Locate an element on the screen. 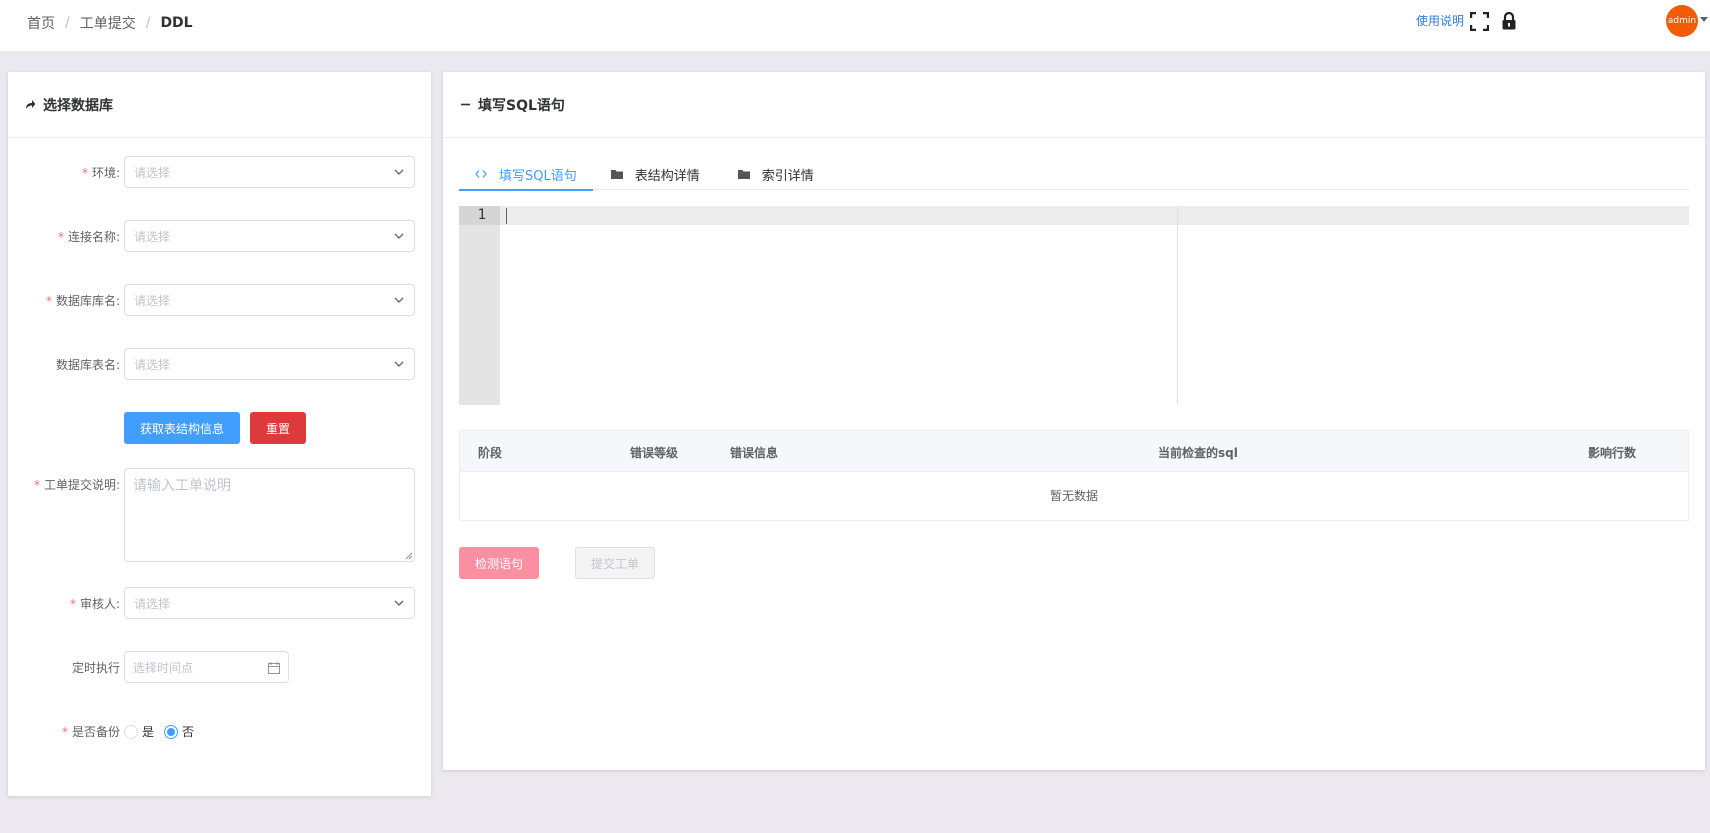 This screenshot has width=1710, height=833. submit-ticket-button: 提交工单 is located at coordinates (615, 563).